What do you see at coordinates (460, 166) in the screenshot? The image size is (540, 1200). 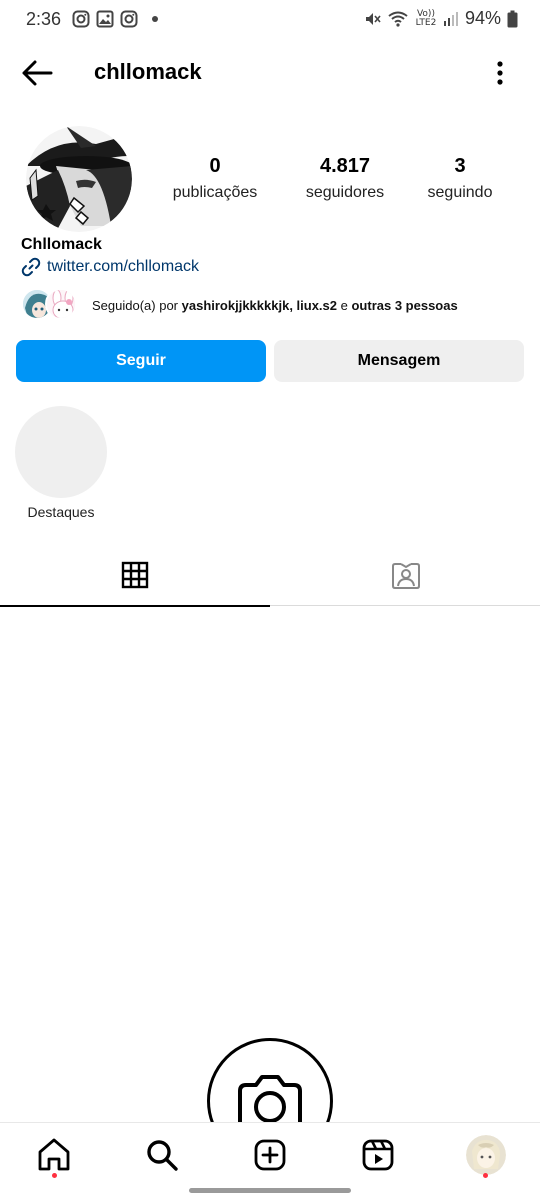 I see `following-count: 3` at bounding box center [460, 166].